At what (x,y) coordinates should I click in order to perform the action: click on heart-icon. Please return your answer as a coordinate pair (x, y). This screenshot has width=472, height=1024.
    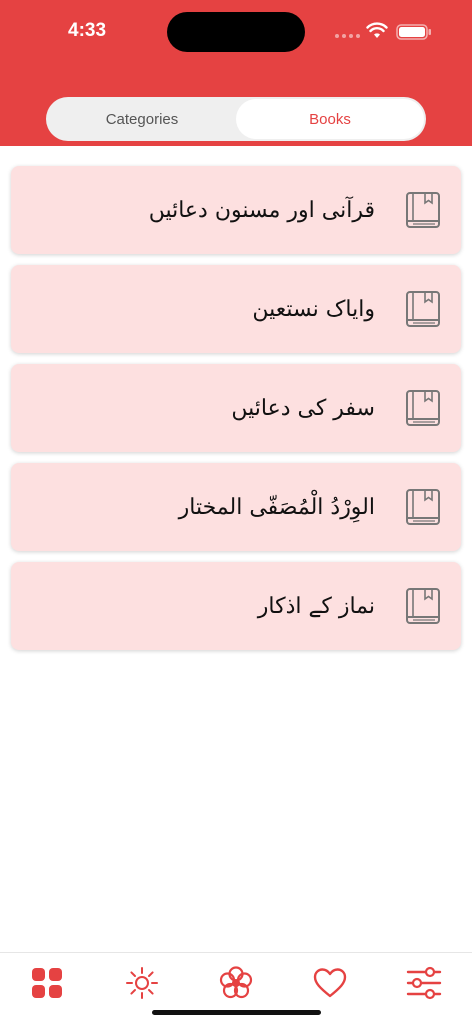
    Looking at the image, I should click on (330, 983).